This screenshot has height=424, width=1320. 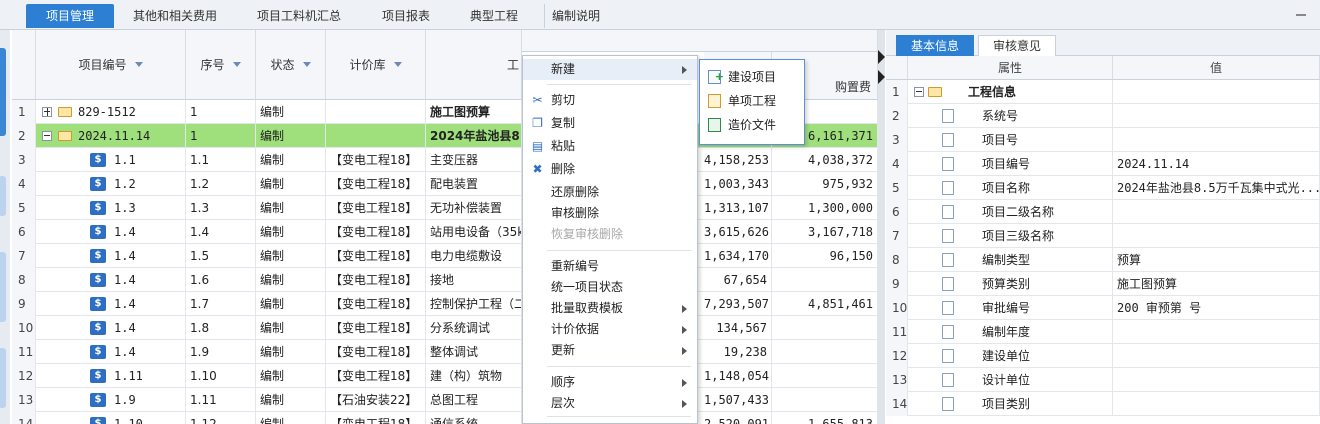 I want to click on cell-v1: 1,148,054, so click(x=738, y=376).